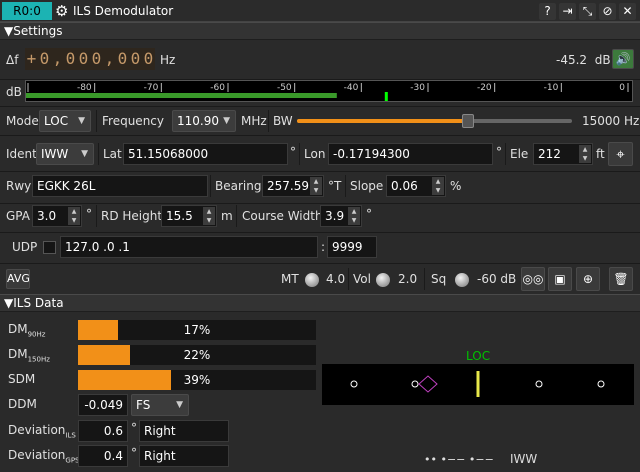 Image resolution: width=640 pixels, height=472 pixels. Describe the element at coordinates (282, 216) in the screenshot. I see `course-width-label: Course Width` at that location.